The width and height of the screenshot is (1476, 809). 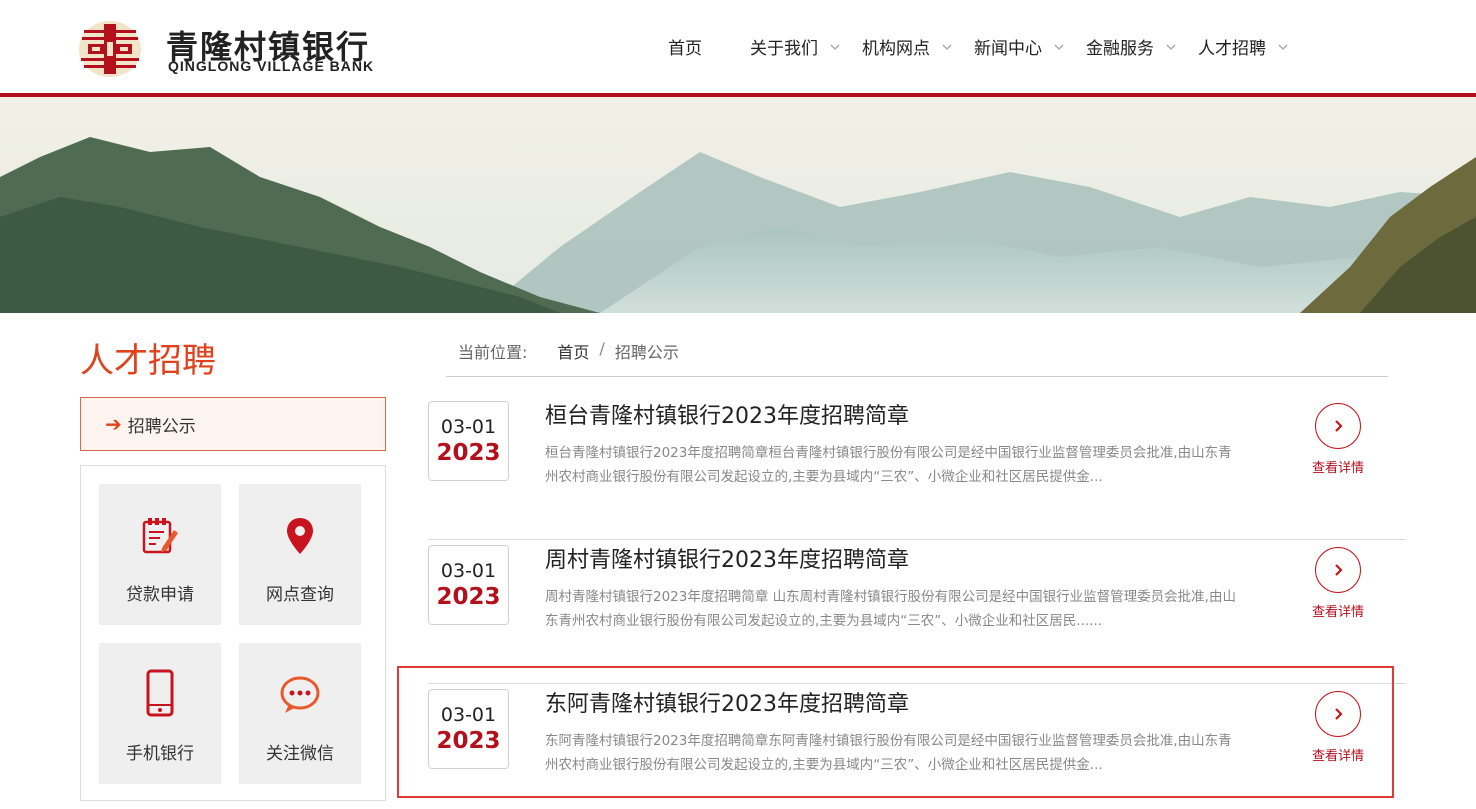 What do you see at coordinates (573, 351) in the screenshot?
I see `breadcrumb-home-link: 首页` at bounding box center [573, 351].